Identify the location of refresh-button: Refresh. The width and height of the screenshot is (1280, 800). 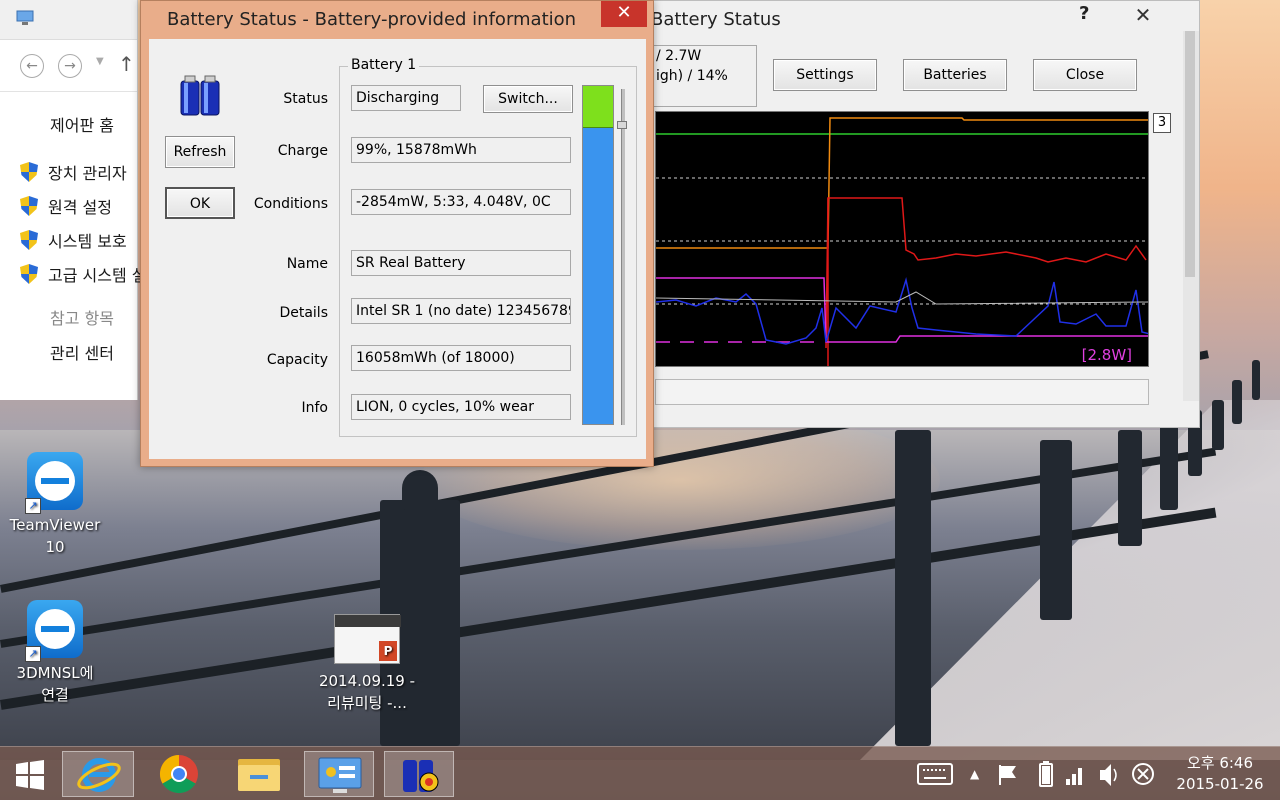
(200, 152).